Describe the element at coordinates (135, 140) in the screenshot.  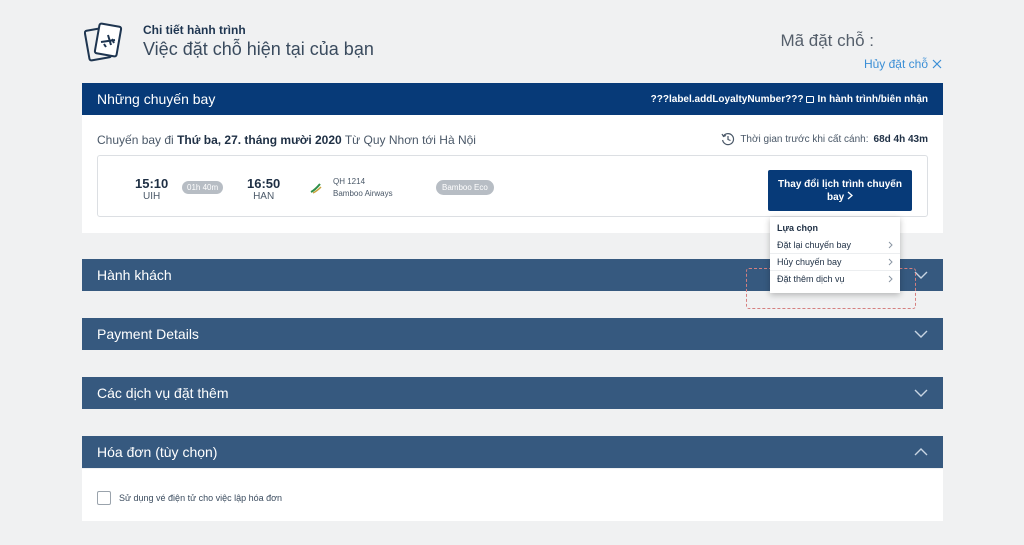
I see `route-prefix: Chuyến bay đi` at that location.